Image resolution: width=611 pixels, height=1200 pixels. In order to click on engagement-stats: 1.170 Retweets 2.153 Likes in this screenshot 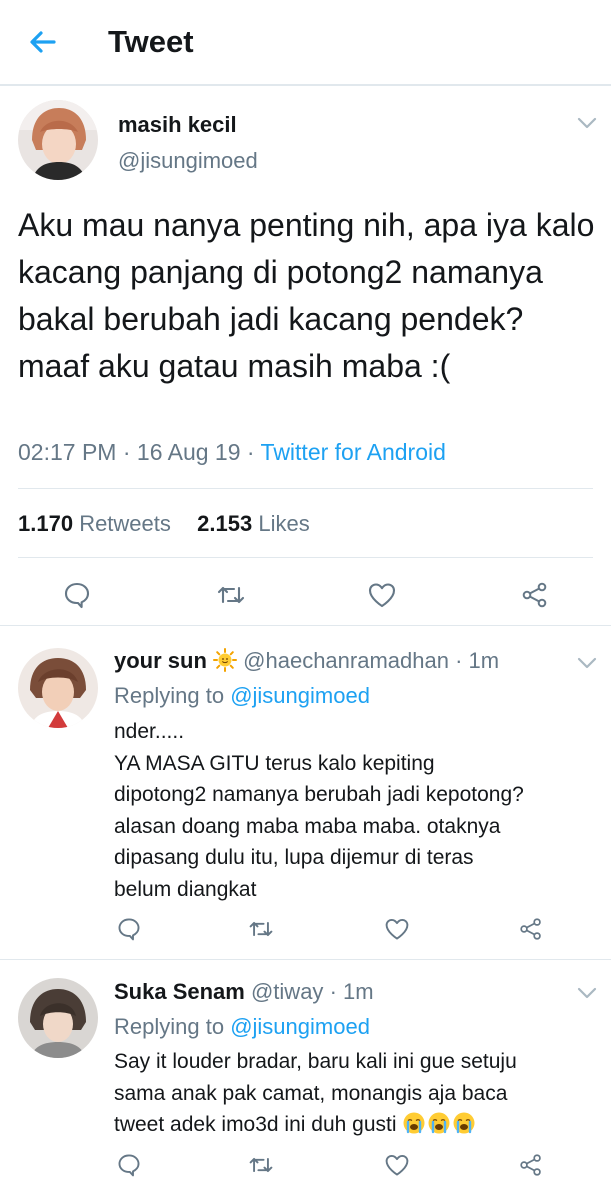, I will do `click(164, 524)`.